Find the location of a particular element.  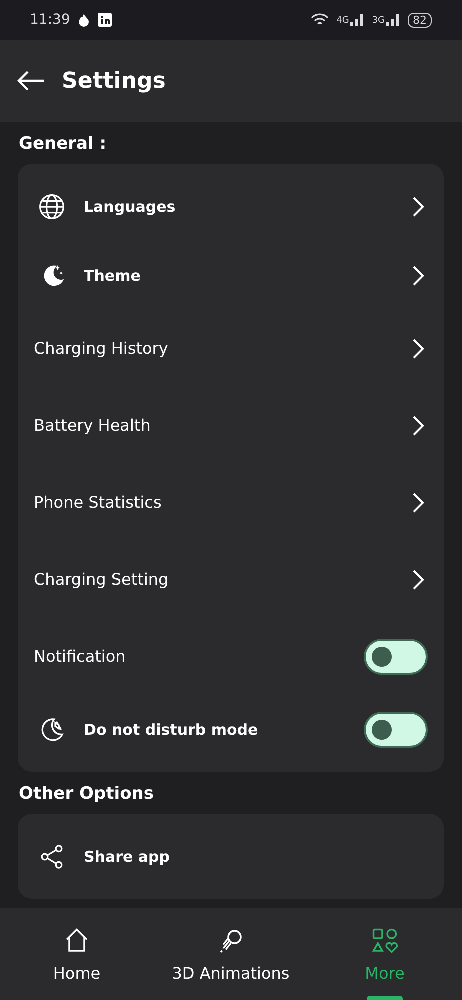

nav-tab: Home is located at coordinates (77, 954).